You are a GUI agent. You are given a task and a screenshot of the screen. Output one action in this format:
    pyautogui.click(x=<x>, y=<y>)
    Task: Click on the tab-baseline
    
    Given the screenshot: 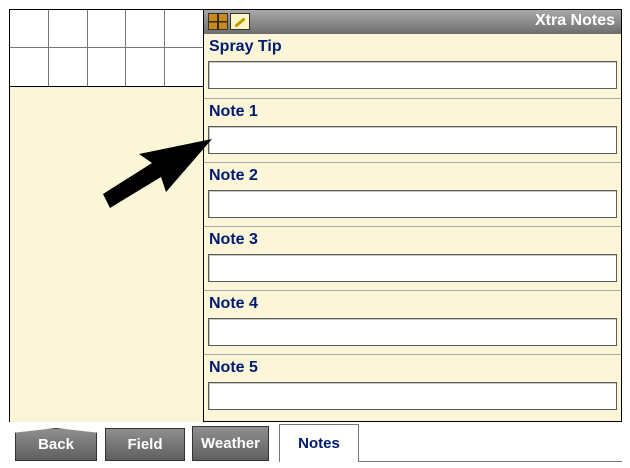 What is the action you would take?
    pyautogui.click(x=490, y=461)
    